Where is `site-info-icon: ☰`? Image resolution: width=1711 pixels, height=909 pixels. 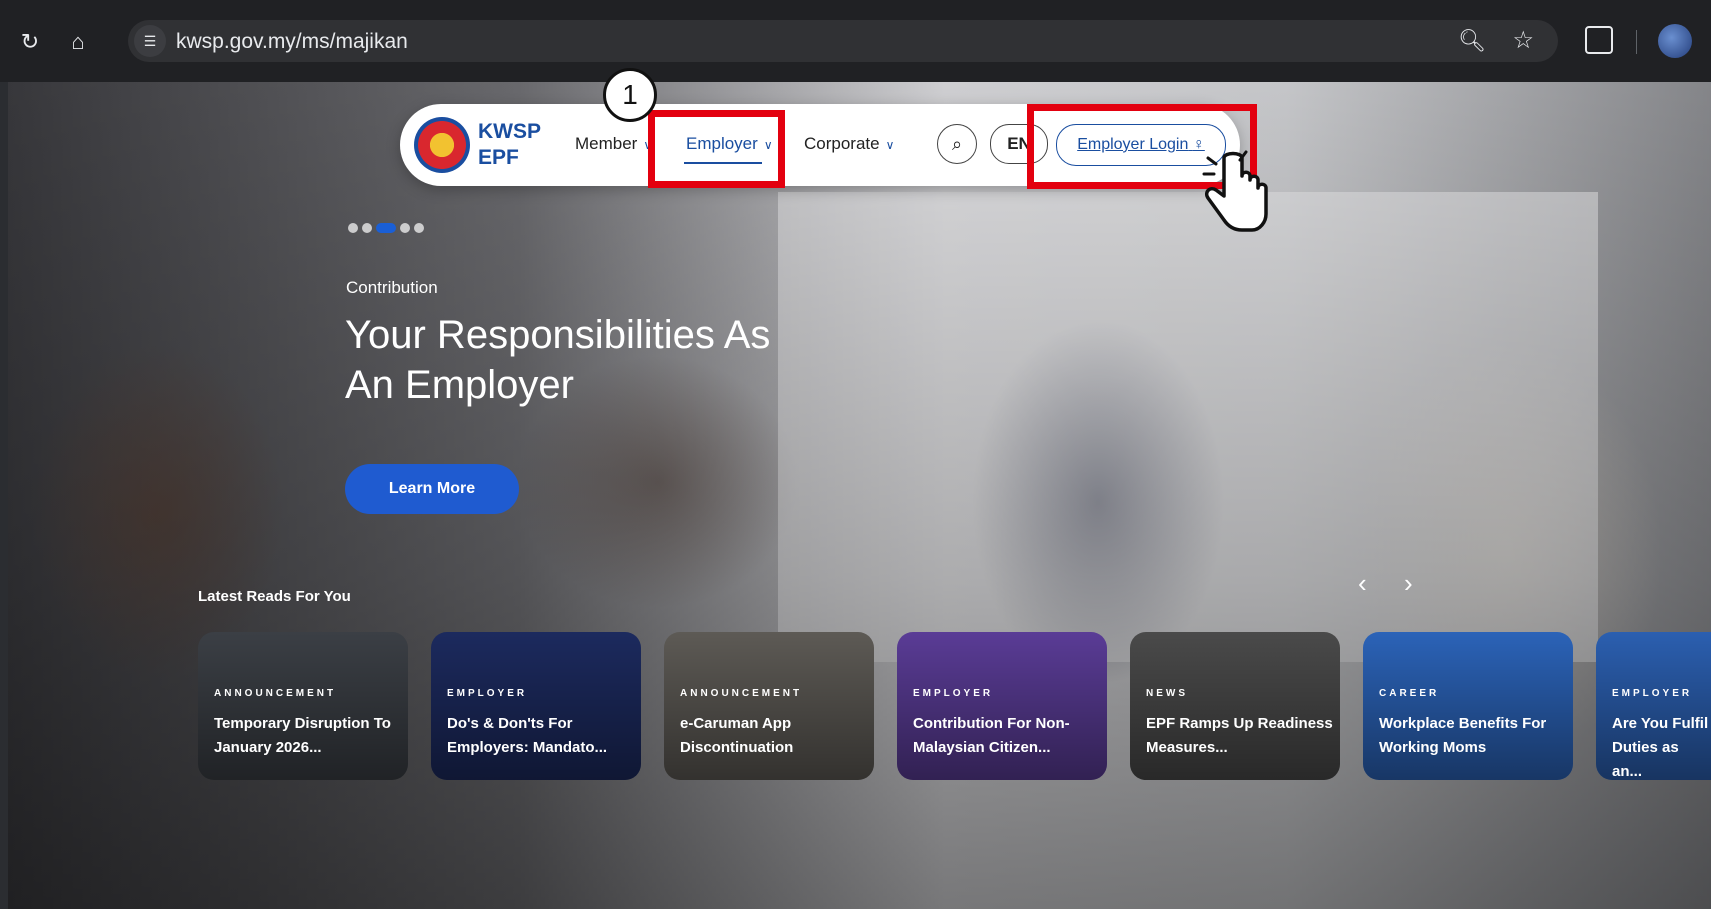
site-info-icon: ☰ is located at coordinates (150, 41).